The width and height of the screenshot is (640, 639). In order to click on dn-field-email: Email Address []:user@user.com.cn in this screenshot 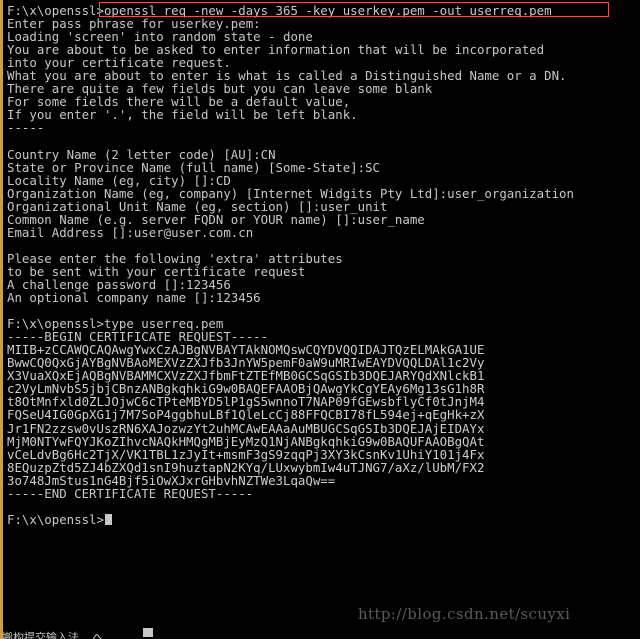, I will do `click(130, 232)`.